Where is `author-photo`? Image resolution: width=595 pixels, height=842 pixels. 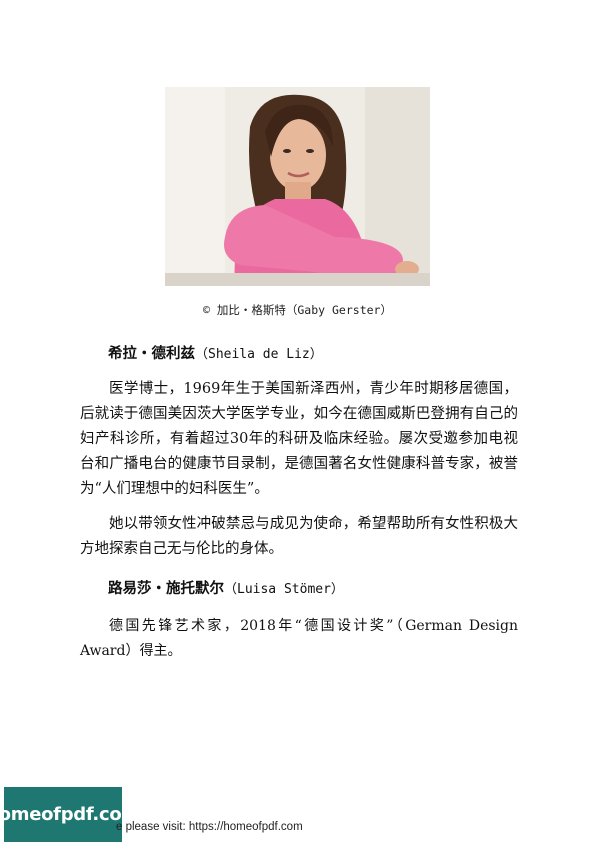
author-photo is located at coordinates (297, 186).